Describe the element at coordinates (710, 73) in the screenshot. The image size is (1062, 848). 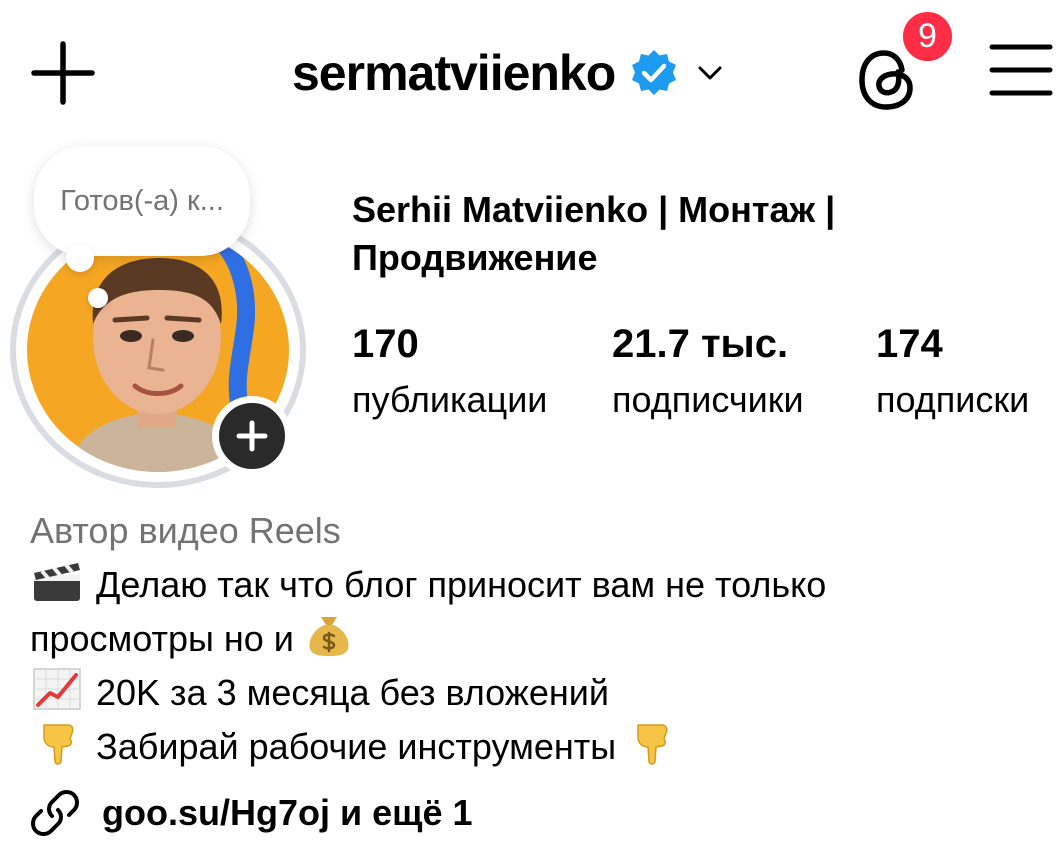
I see `chevron-down-icon` at that location.